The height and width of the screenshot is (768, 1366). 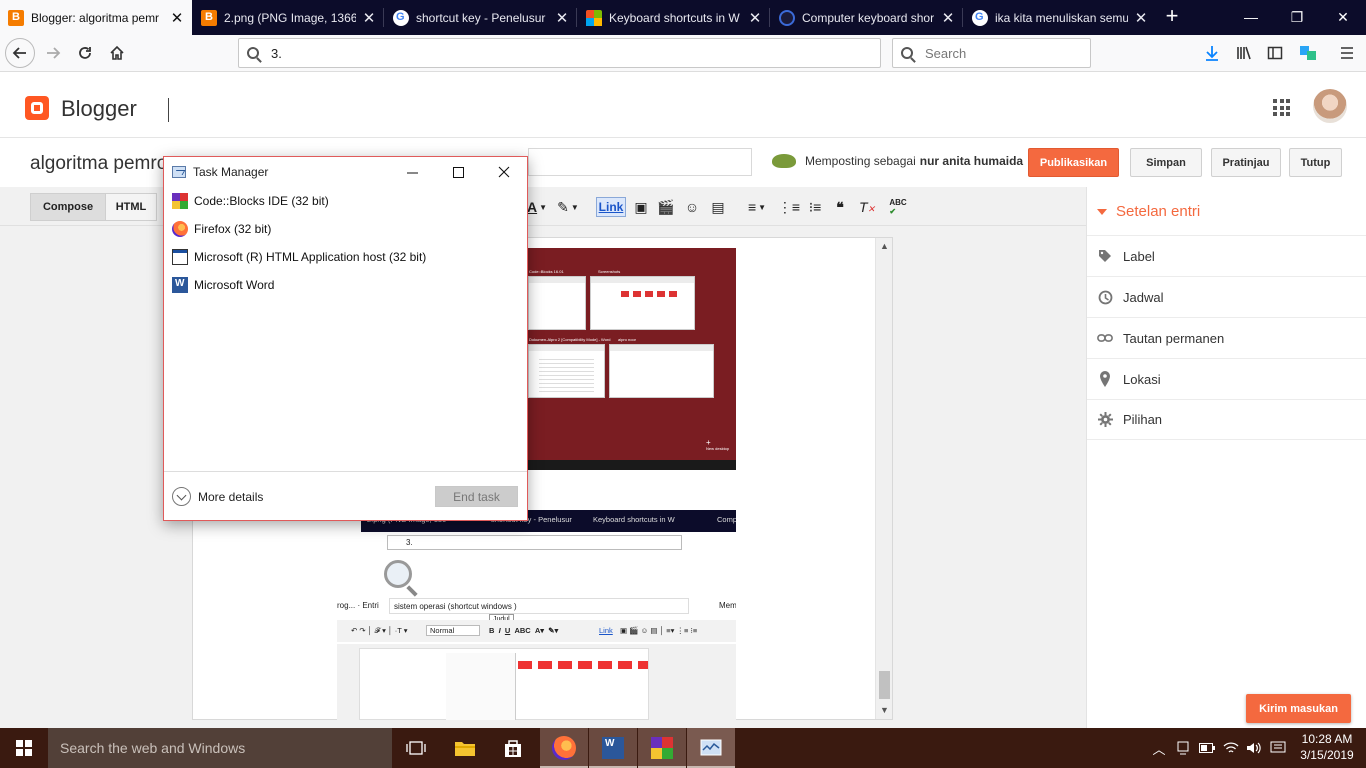 I want to click on mini-window, so click(x=557, y=303).